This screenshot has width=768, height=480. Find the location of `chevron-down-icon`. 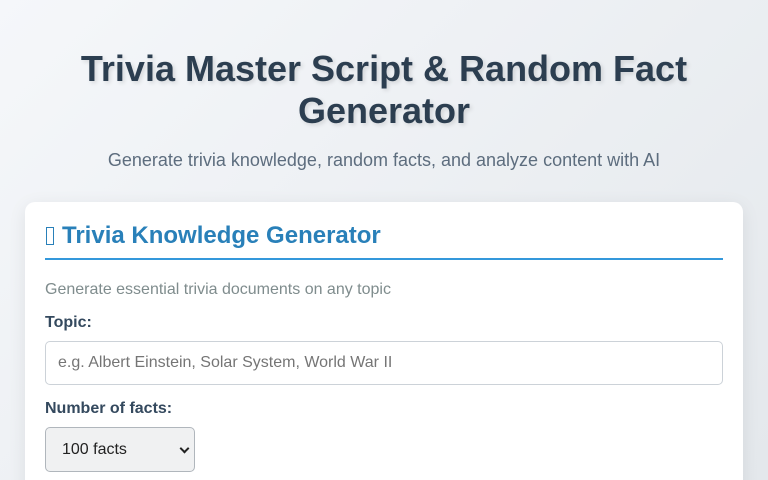

chevron-down-icon is located at coordinates (184, 448).